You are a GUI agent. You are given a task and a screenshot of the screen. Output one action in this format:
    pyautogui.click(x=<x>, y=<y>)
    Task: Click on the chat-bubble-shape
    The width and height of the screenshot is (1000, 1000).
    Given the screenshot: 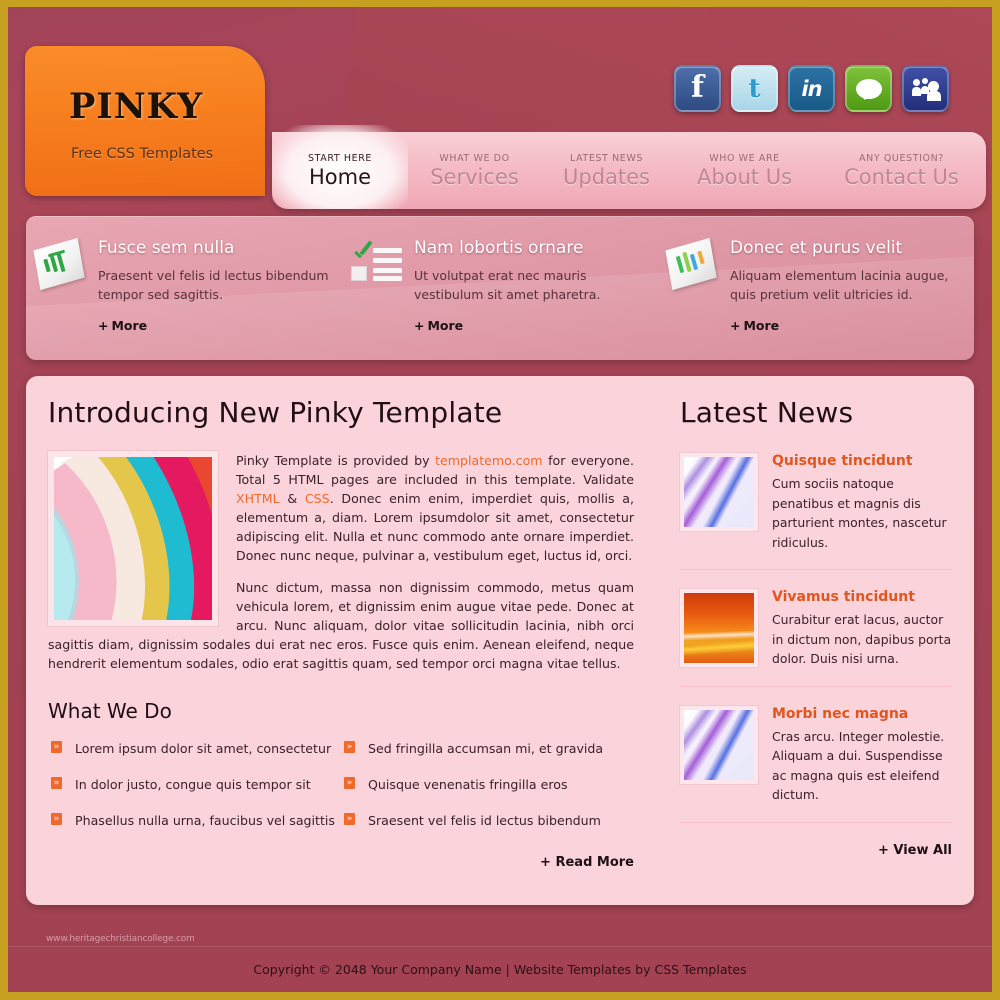 What is the action you would take?
    pyautogui.click(x=868, y=89)
    